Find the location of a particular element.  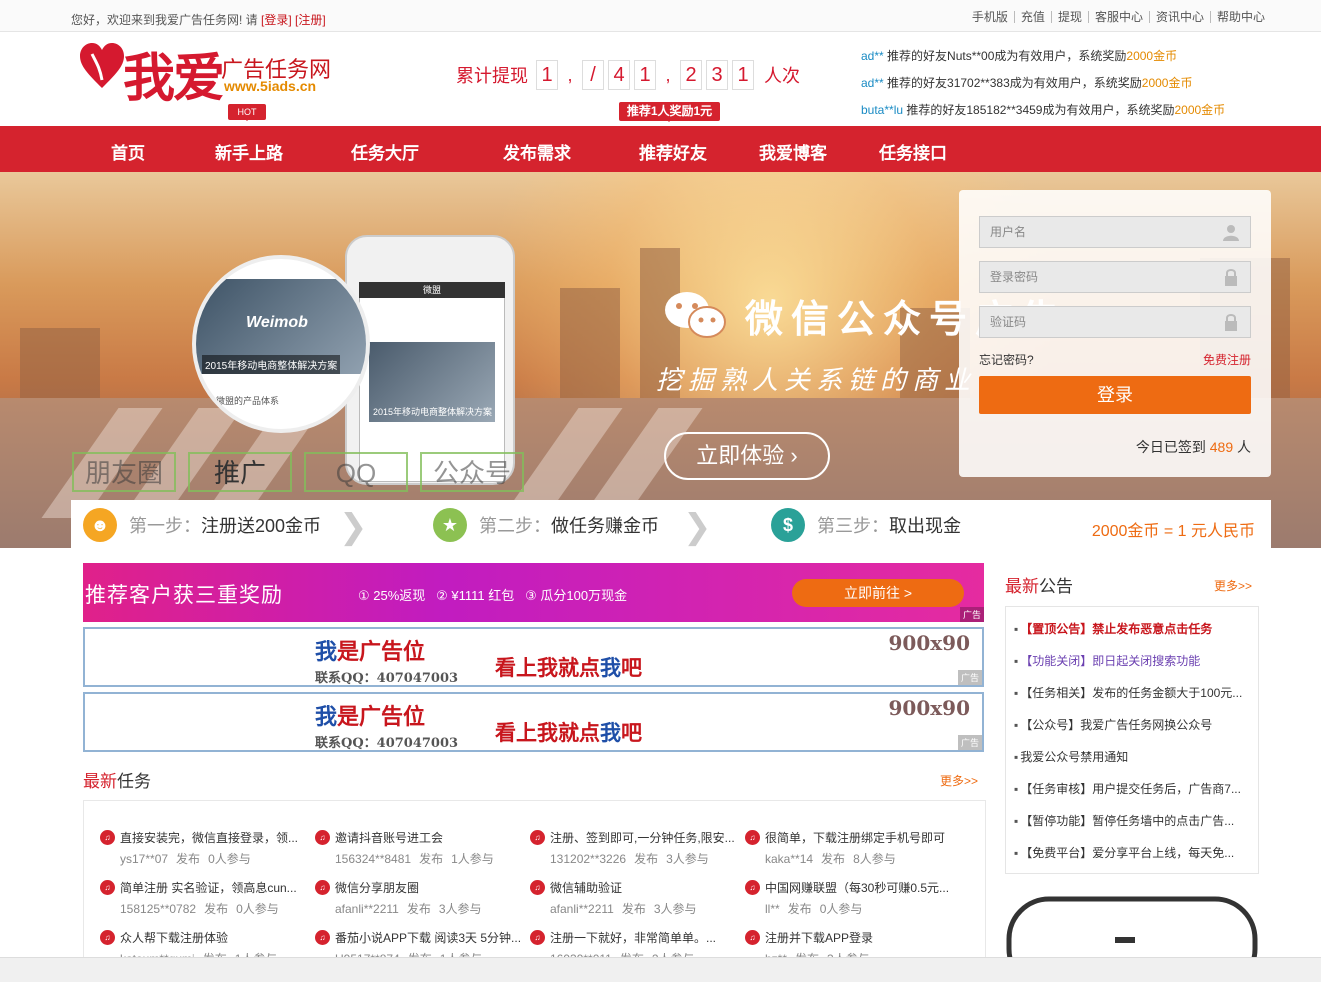

circle-line: 微盟的产品体系 is located at coordinates (248, 401).